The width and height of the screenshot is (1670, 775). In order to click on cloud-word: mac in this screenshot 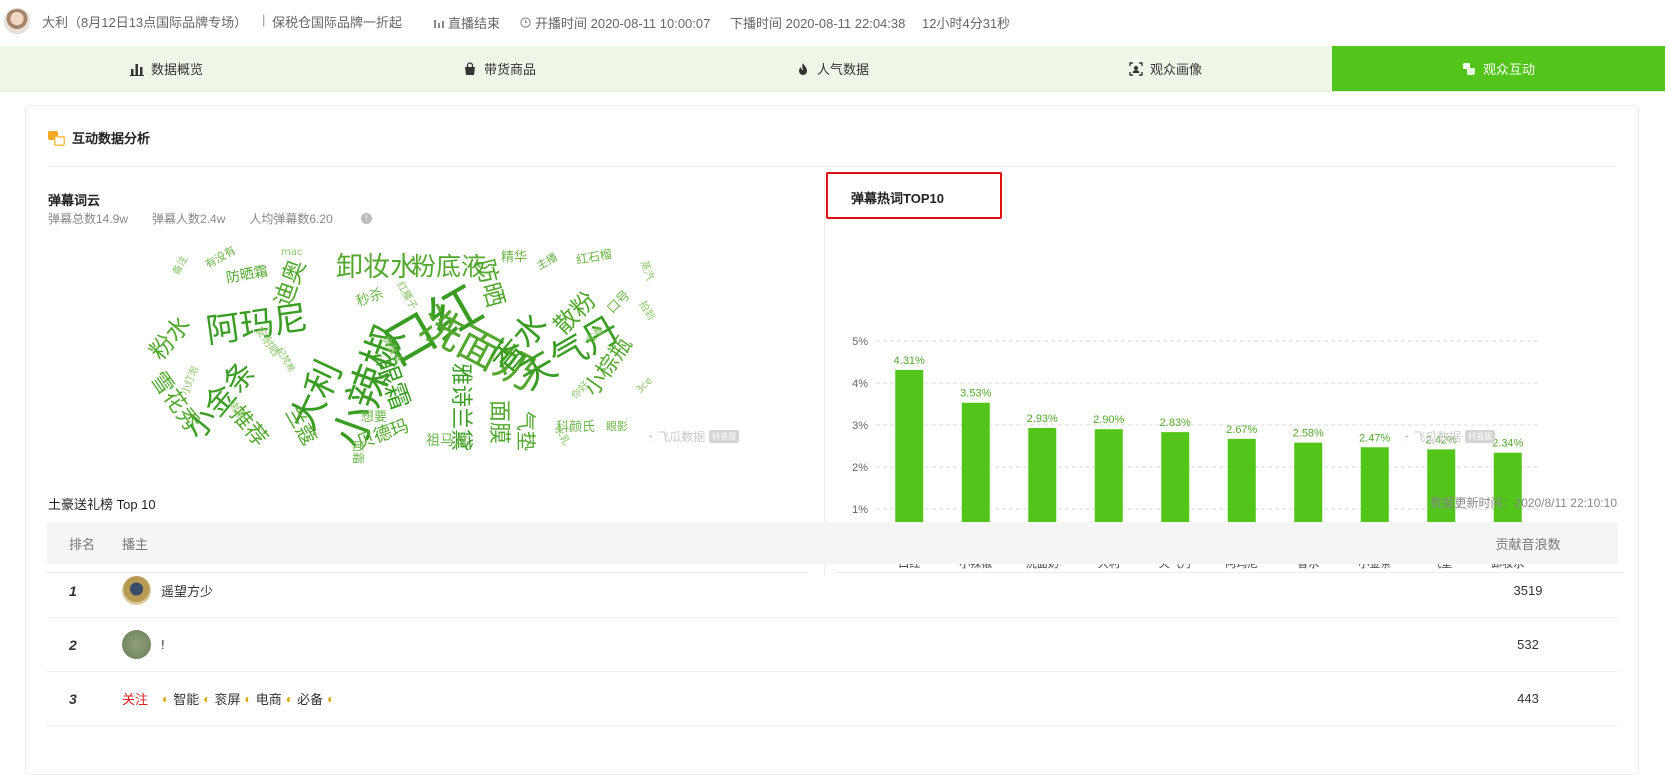, I will do `click(292, 252)`.